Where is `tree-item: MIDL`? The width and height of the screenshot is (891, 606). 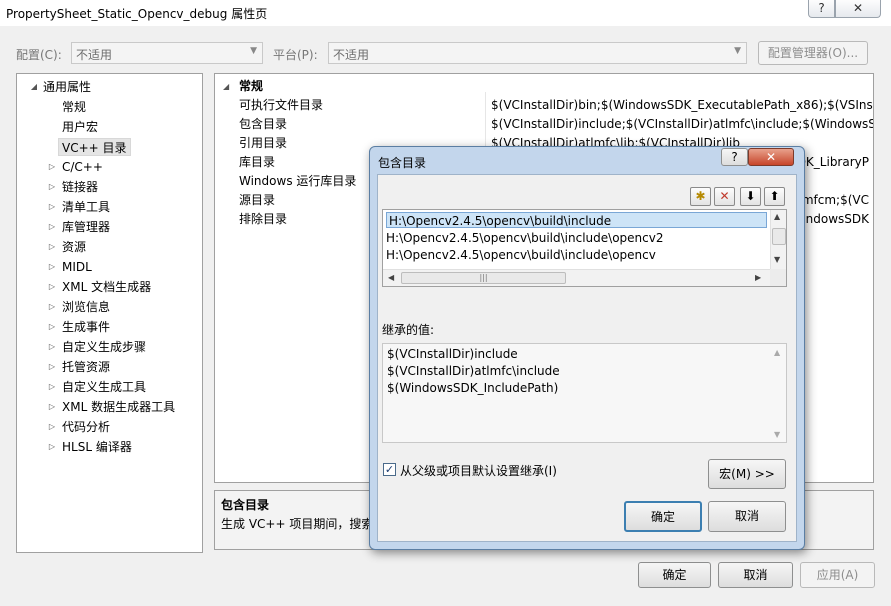 tree-item: MIDL is located at coordinates (77, 267).